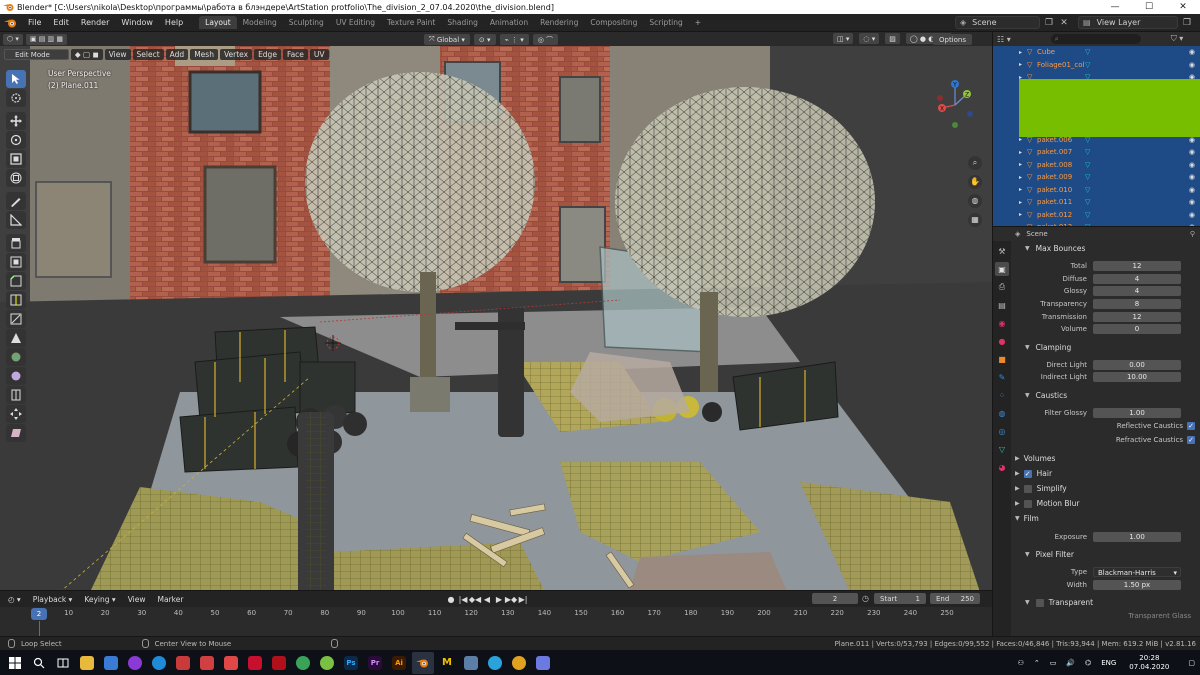 This screenshot has height=675, width=1200. What do you see at coordinates (997, 22) in the screenshot?
I see `scene-selector: ◈ Scene` at bounding box center [997, 22].